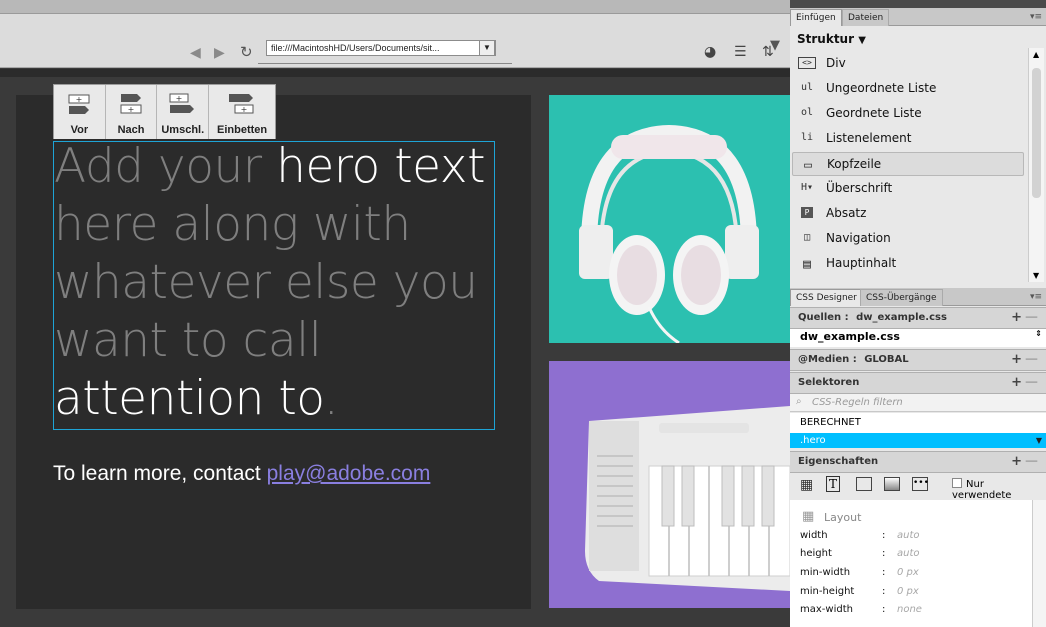 The height and width of the screenshot is (627, 1046). I want to click on contact-line: To learn more, contact play@adobe.com, so click(241, 474).